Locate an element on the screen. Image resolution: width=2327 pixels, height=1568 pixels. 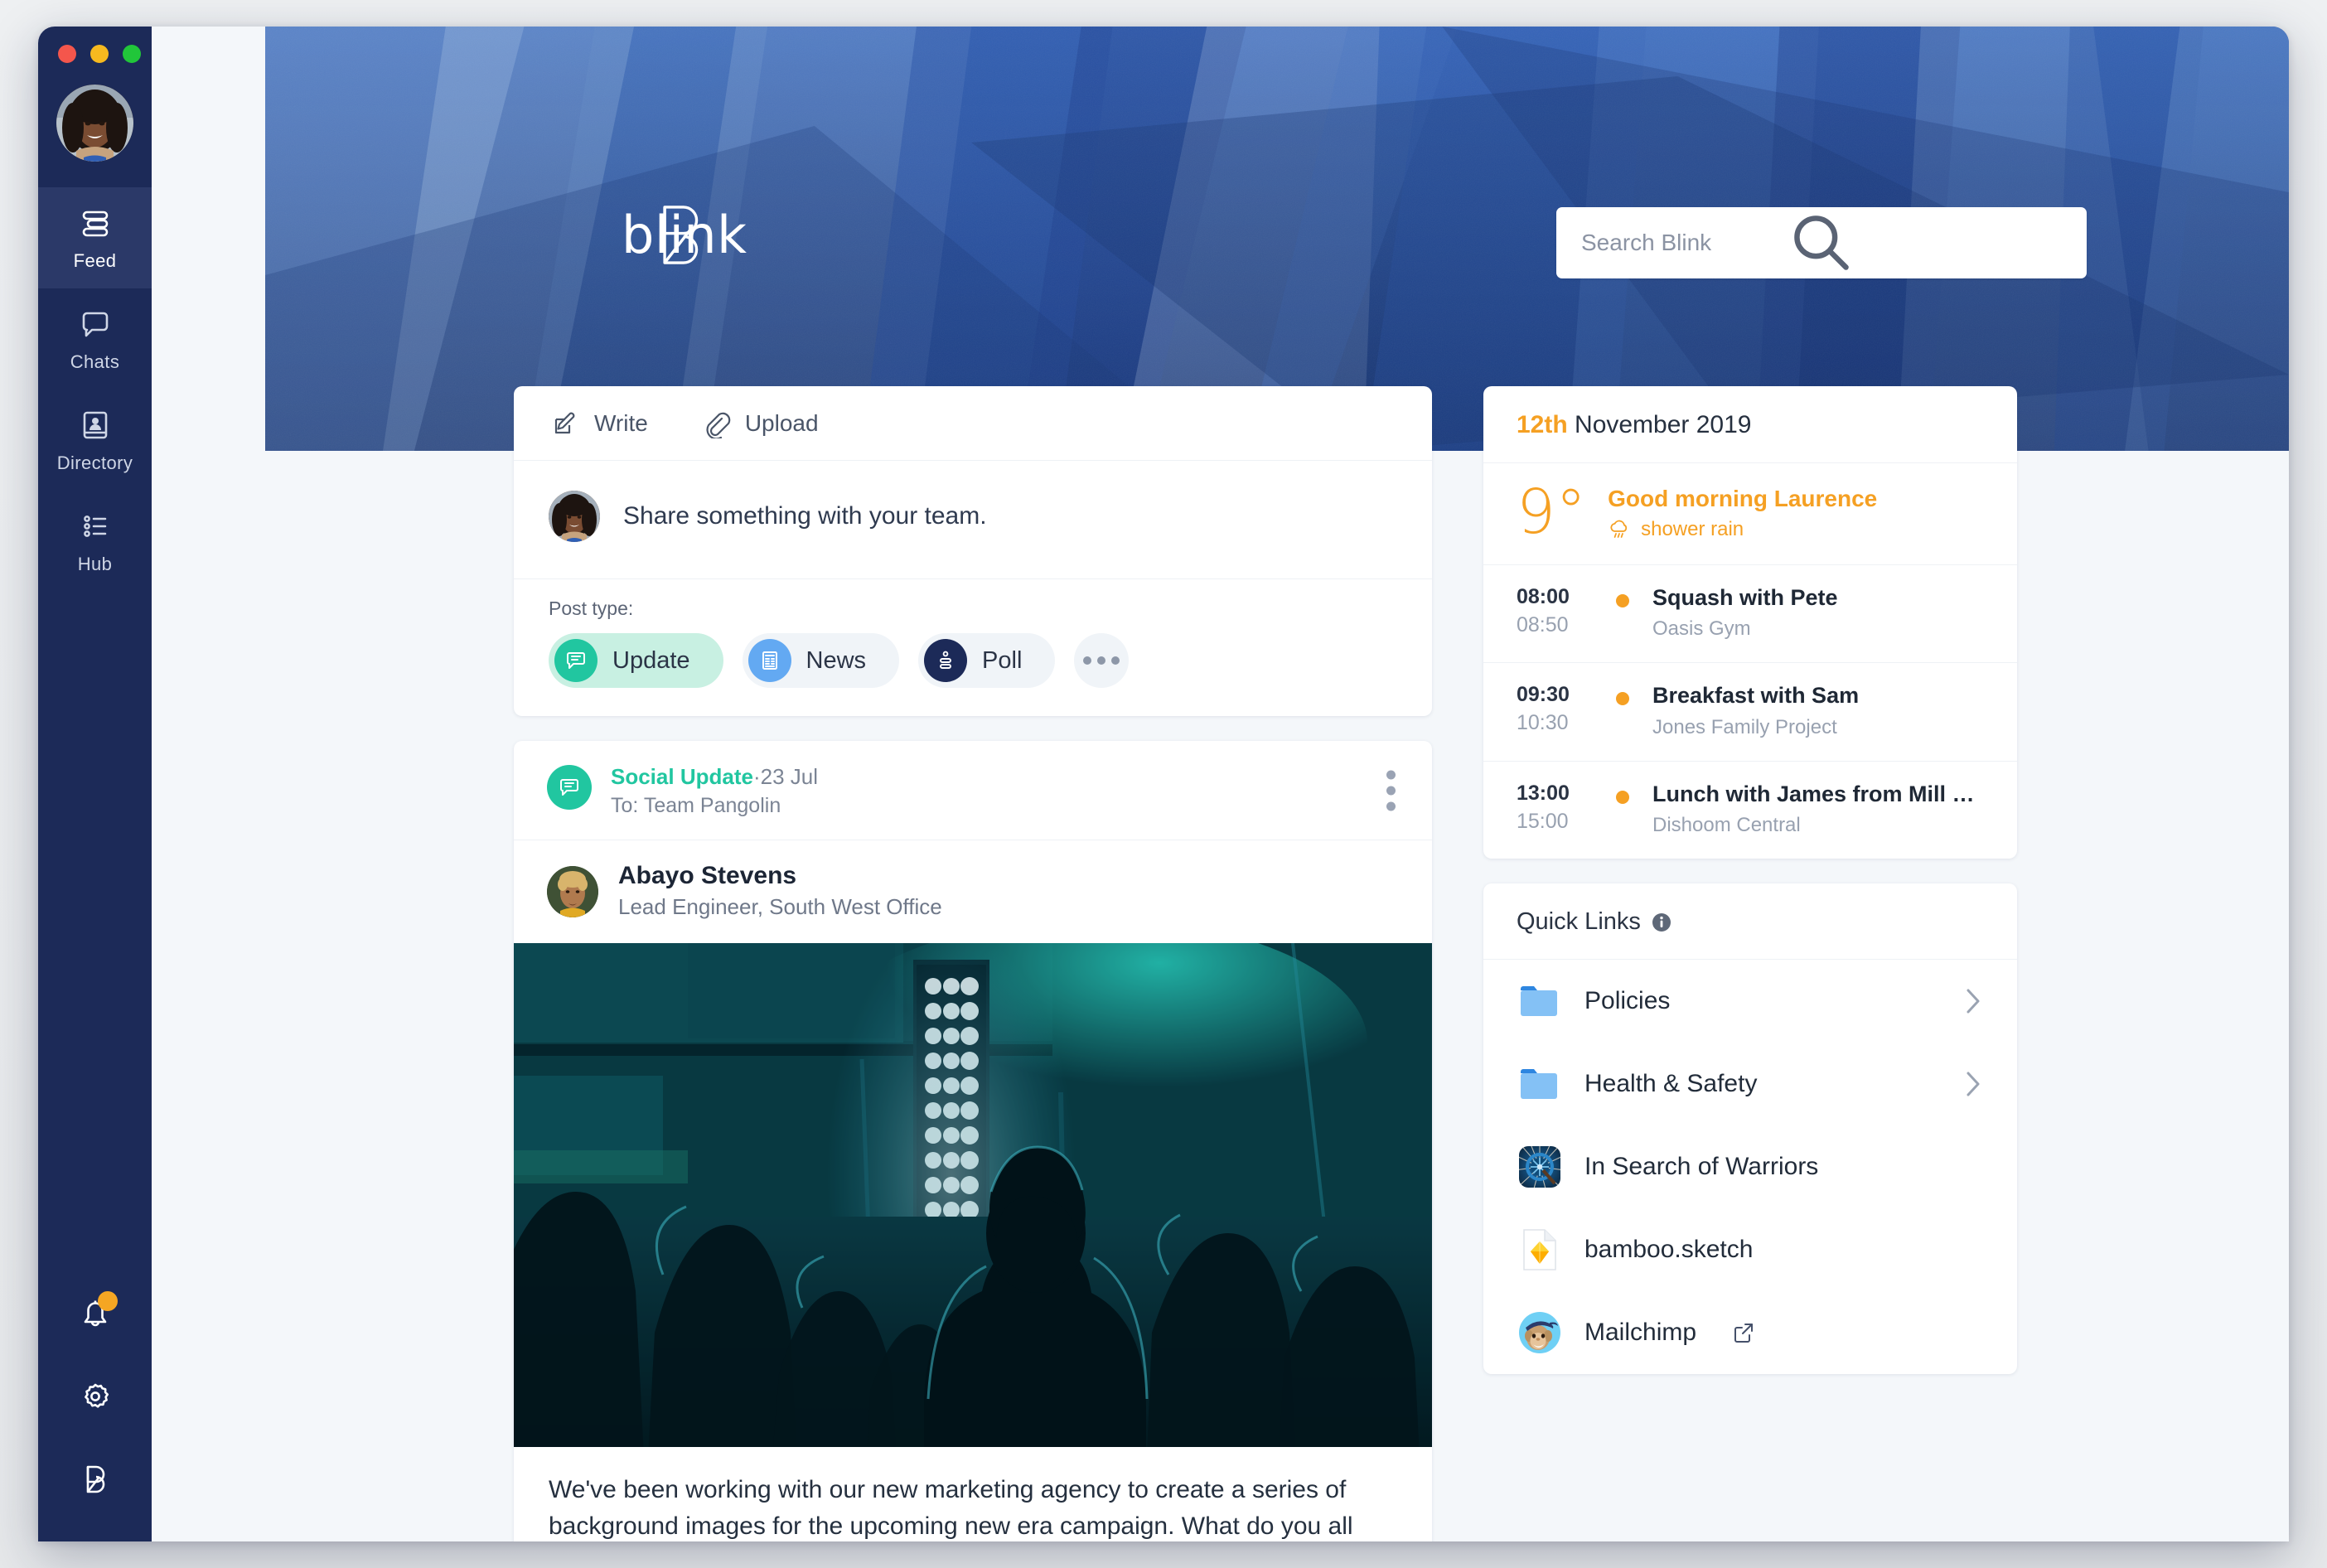
post-type-poll: Poll is located at coordinates (987, 660).